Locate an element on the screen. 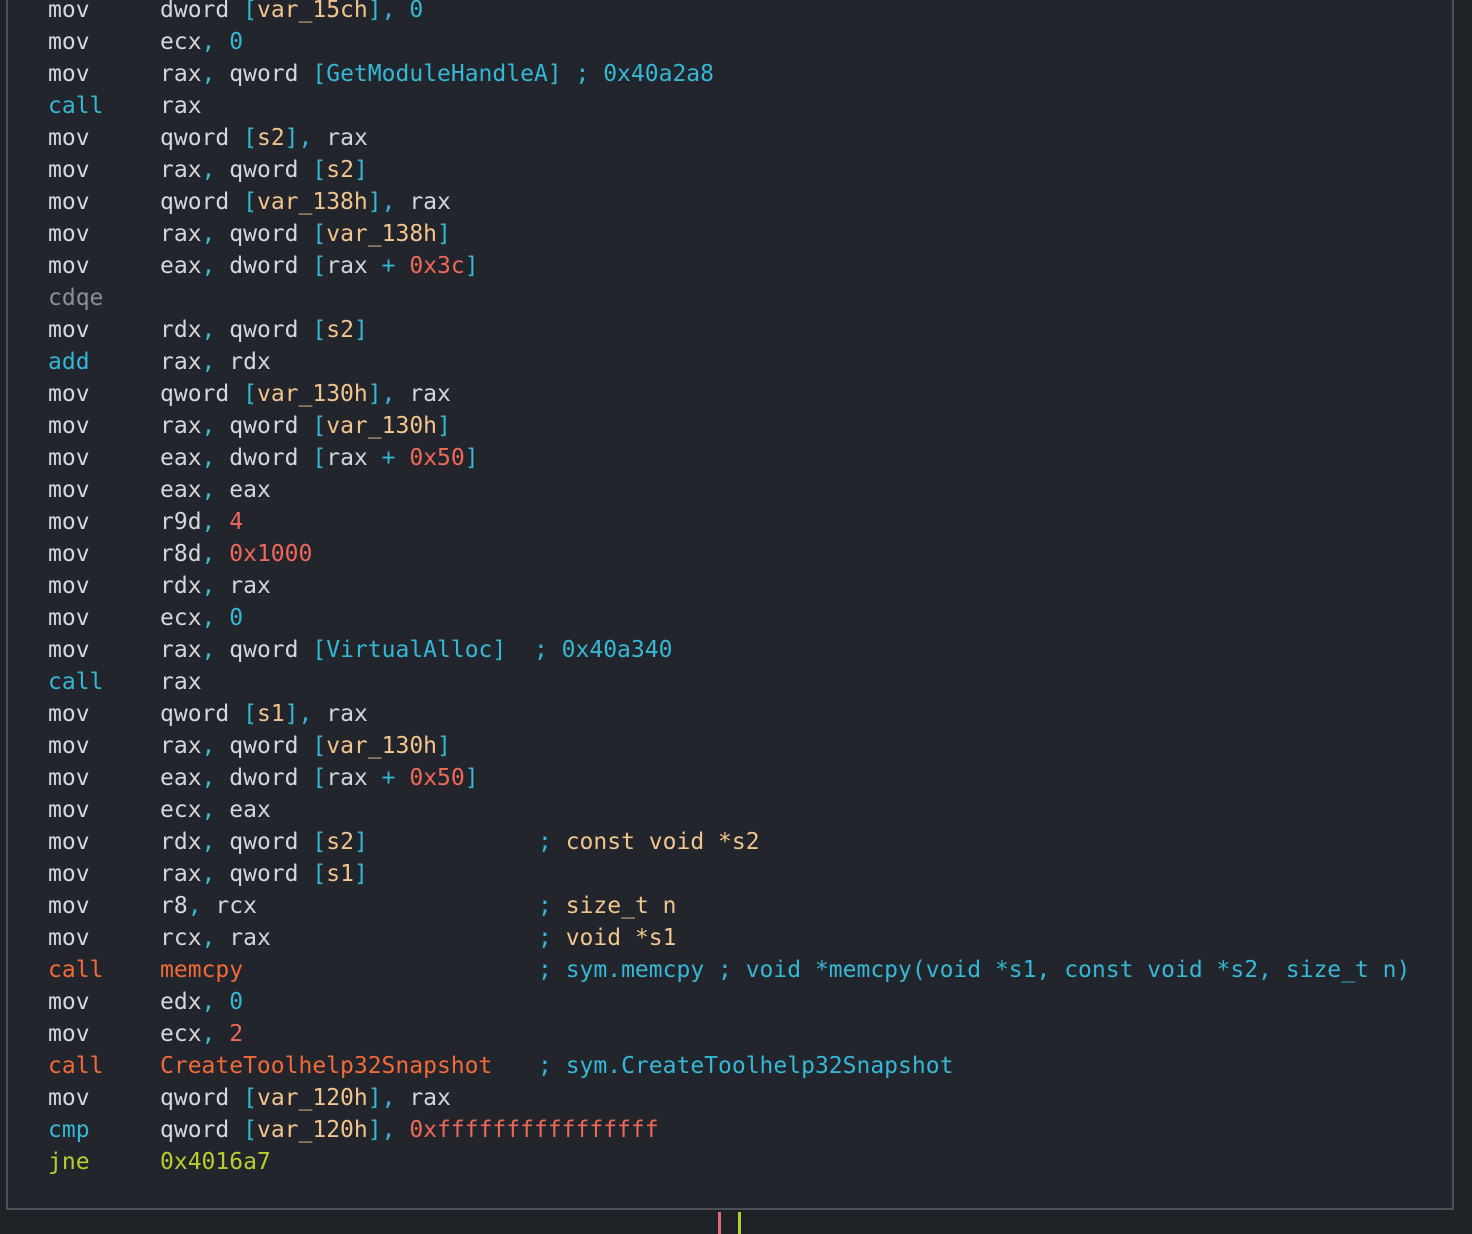  disasm-comment: ; const void *s2 is located at coordinates (649, 842).